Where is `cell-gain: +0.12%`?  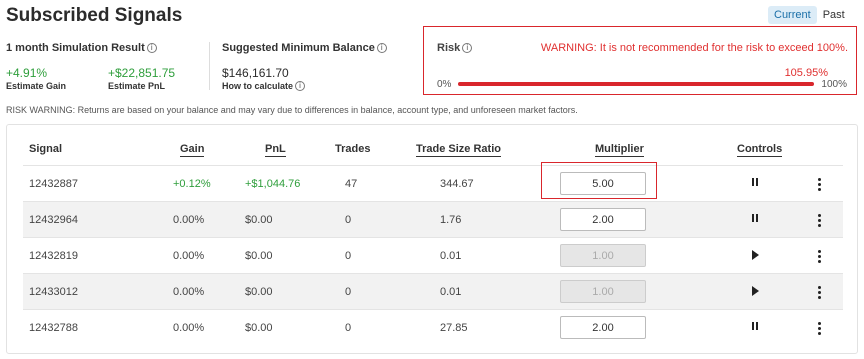 cell-gain: +0.12% is located at coordinates (192, 184).